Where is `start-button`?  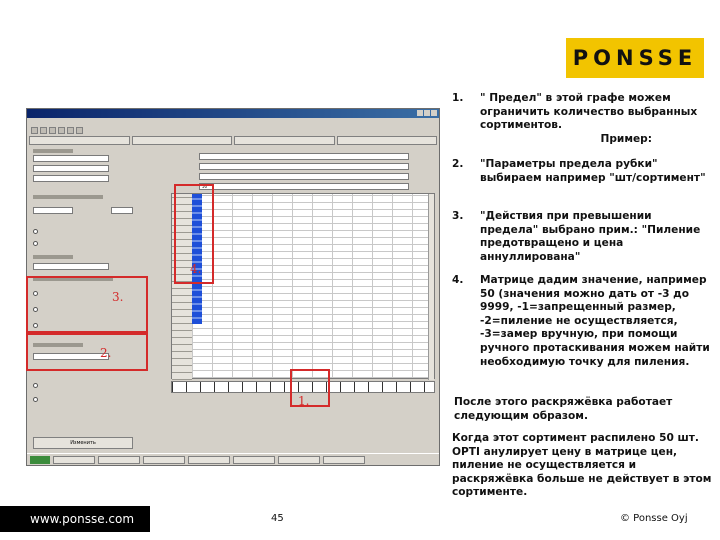
start-button is located at coordinates (40, 459).